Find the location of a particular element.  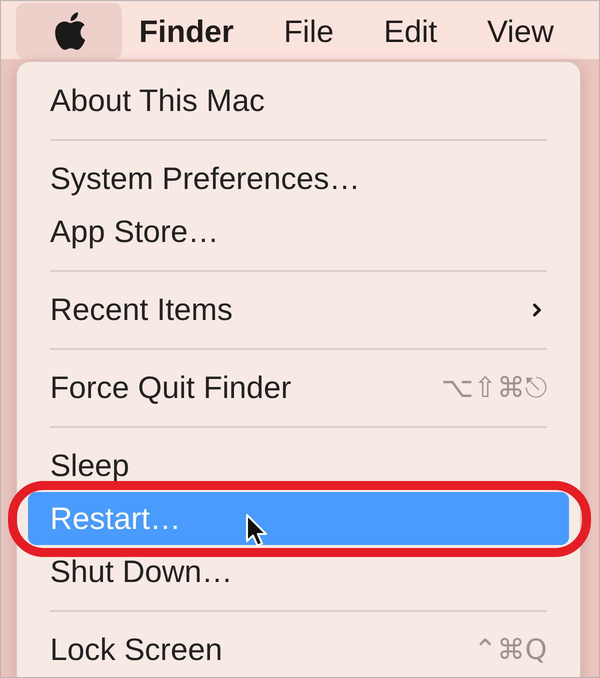

apple-icon is located at coordinates (69, 31).